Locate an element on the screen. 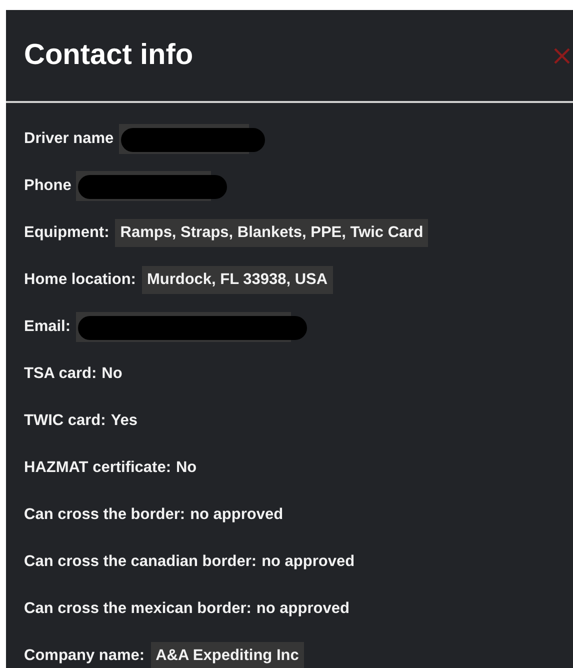 The width and height of the screenshot is (573, 668). field-label: Can cross the mexican border: is located at coordinates (138, 609).